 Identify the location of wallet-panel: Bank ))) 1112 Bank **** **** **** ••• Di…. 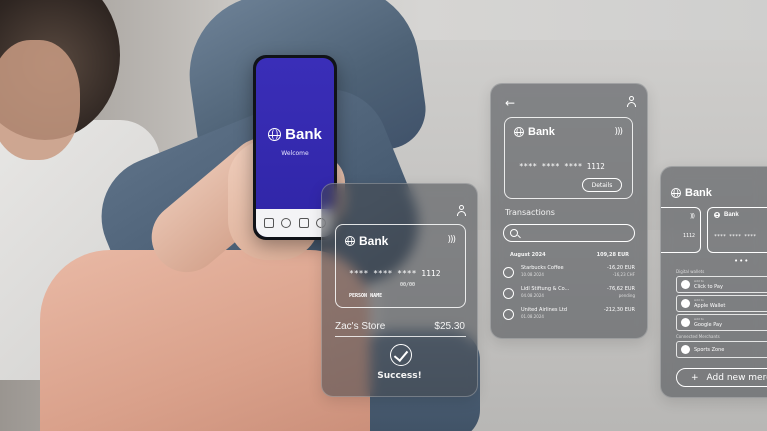
(713, 282).